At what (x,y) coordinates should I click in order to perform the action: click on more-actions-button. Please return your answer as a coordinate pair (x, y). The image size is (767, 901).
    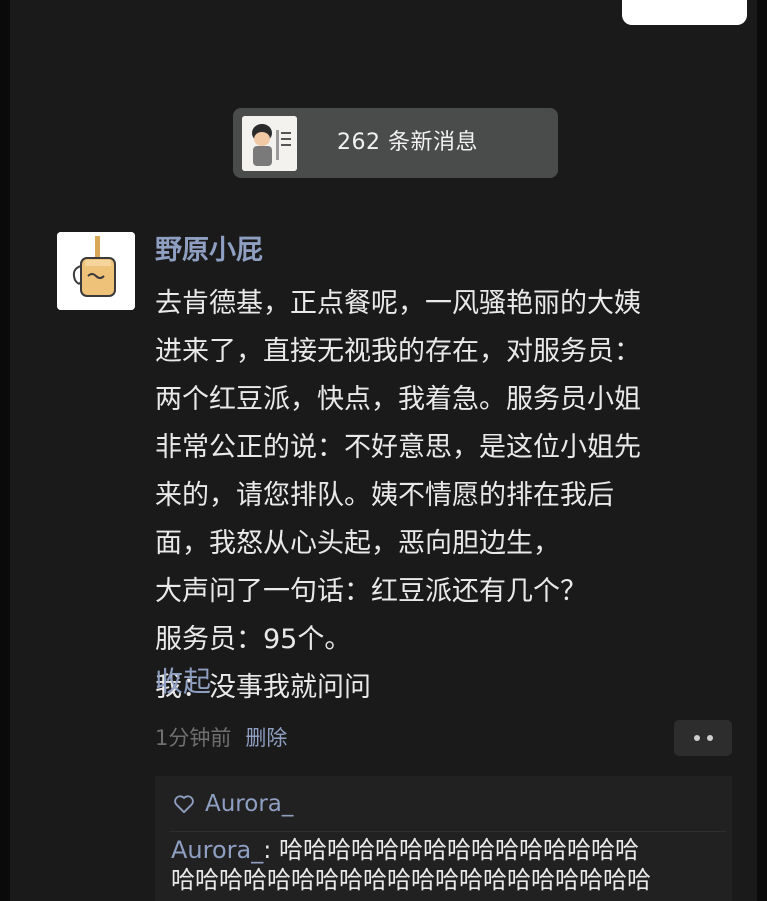
    Looking at the image, I should click on (703, 738).